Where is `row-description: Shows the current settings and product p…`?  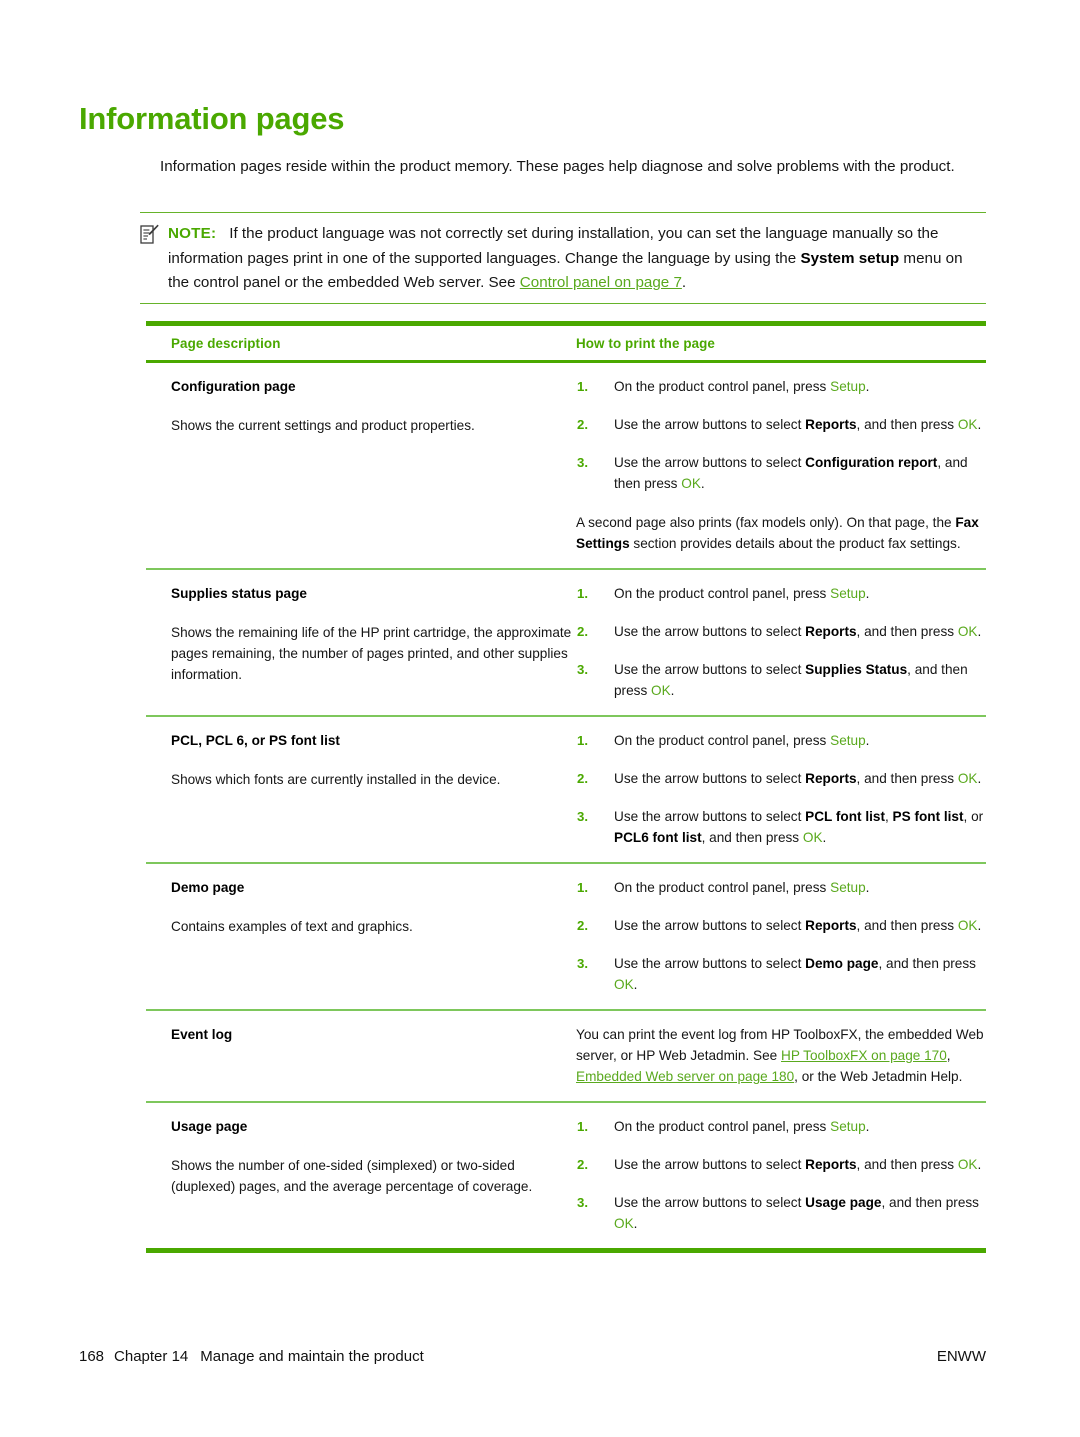 row-description: Shows the current settings and product p… is located at coordinates (323, 425).